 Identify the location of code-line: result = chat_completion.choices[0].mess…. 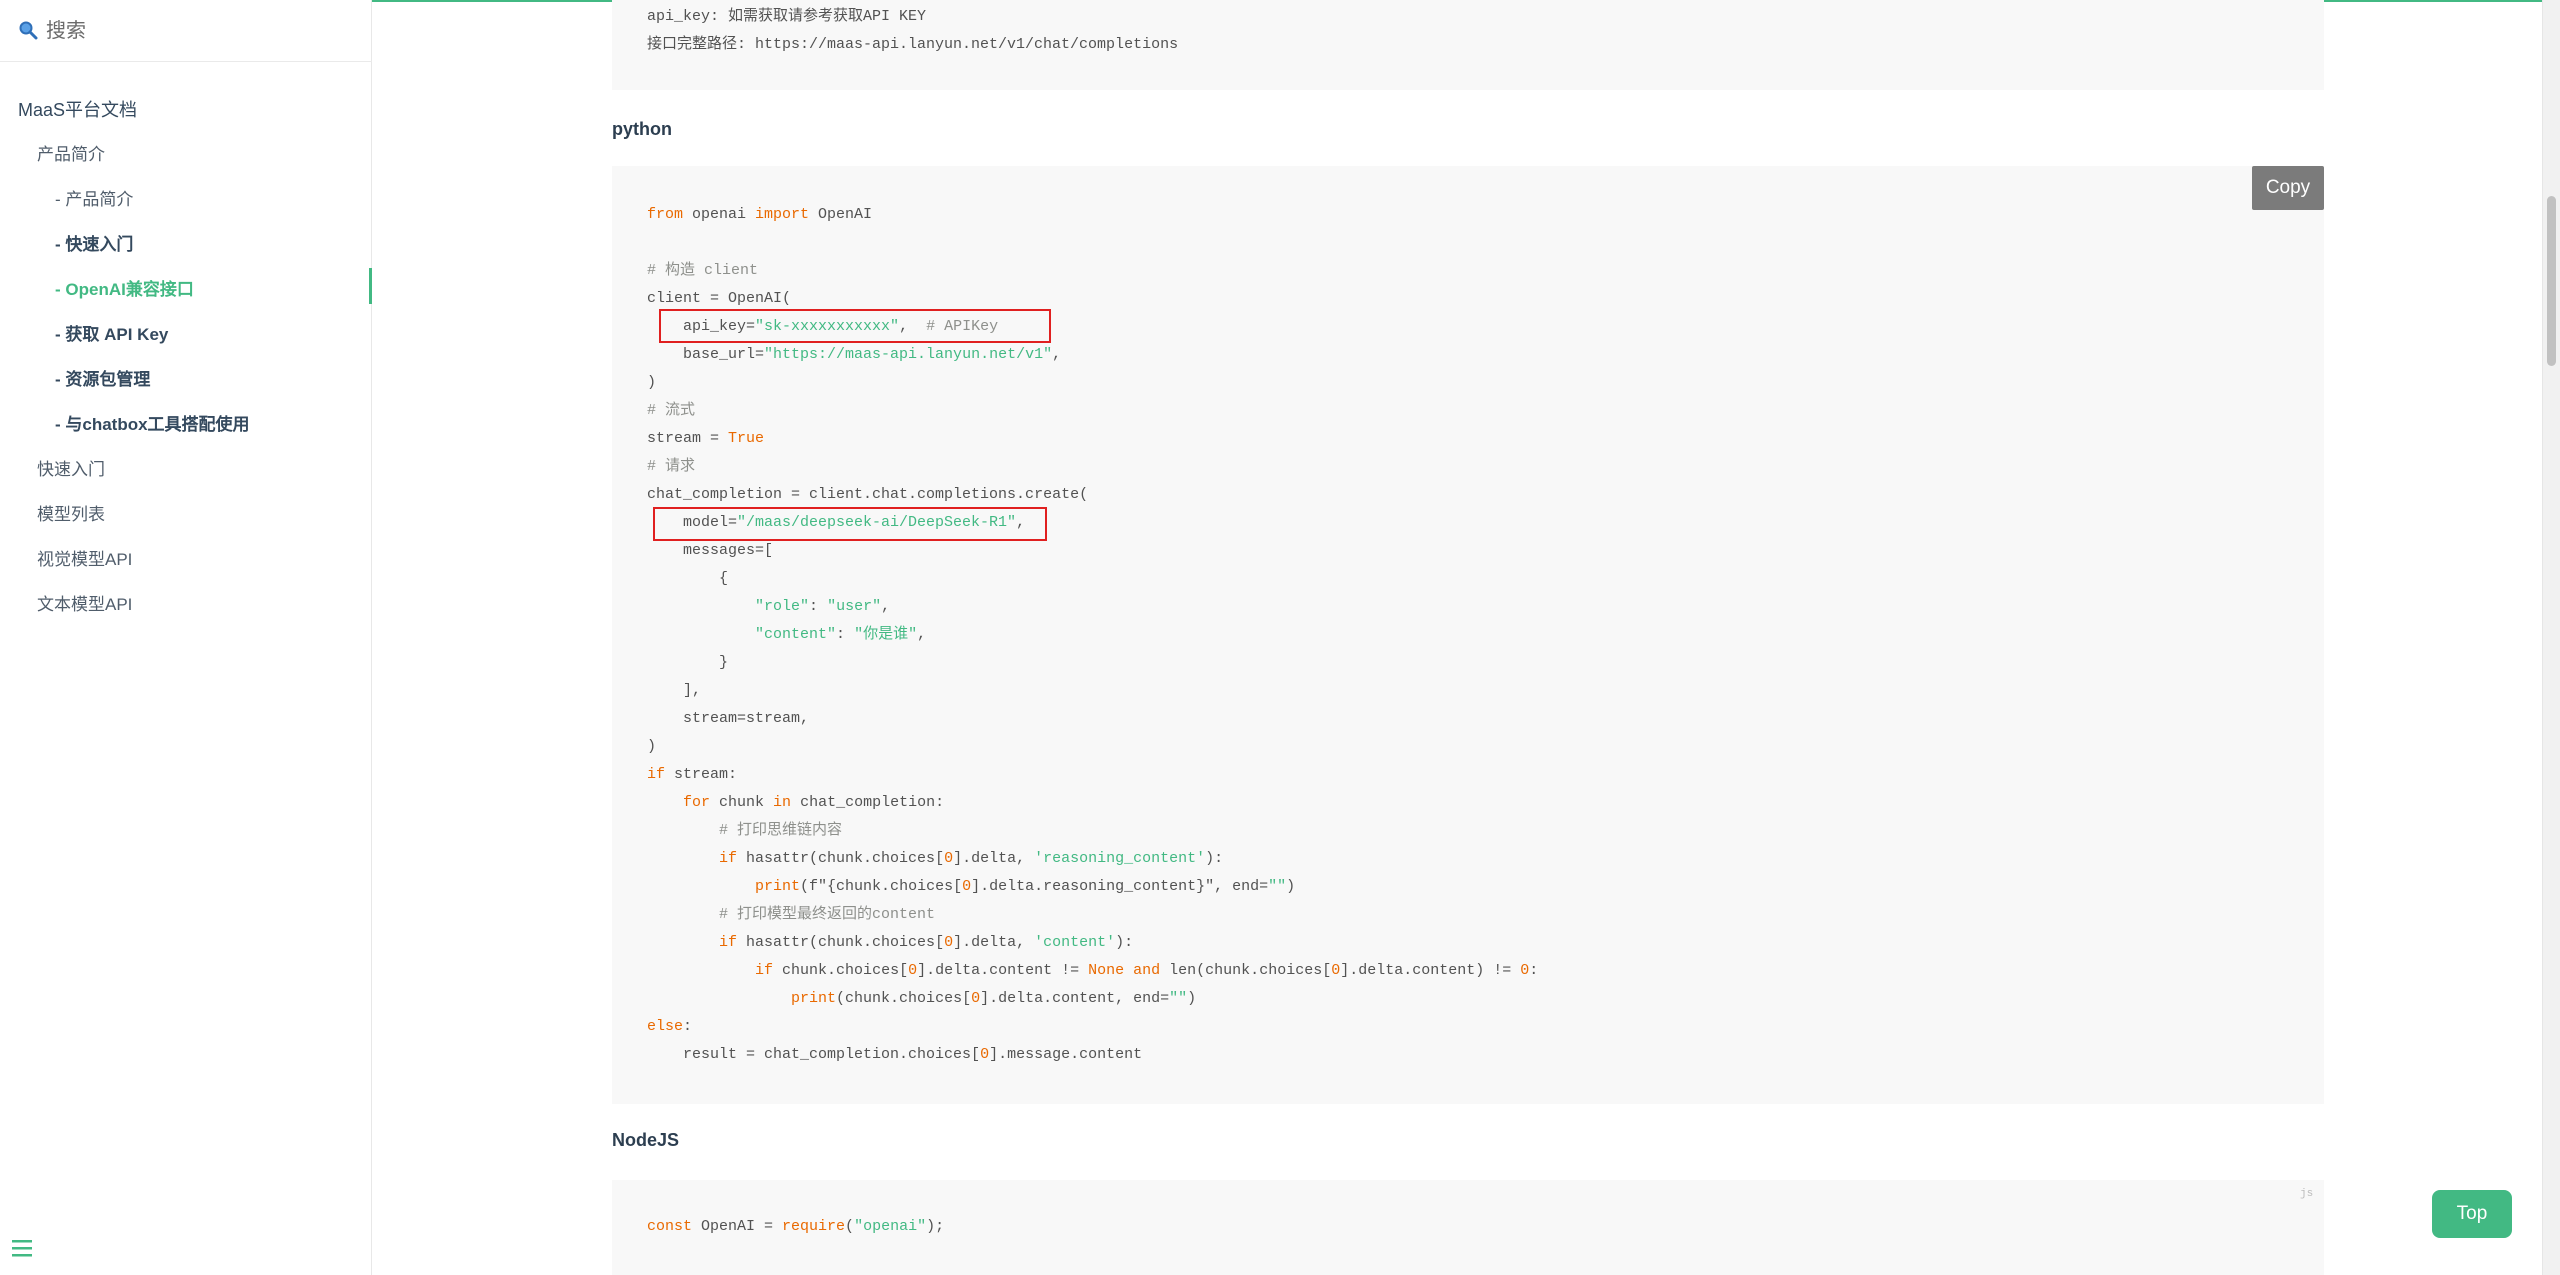
(895, 1054).